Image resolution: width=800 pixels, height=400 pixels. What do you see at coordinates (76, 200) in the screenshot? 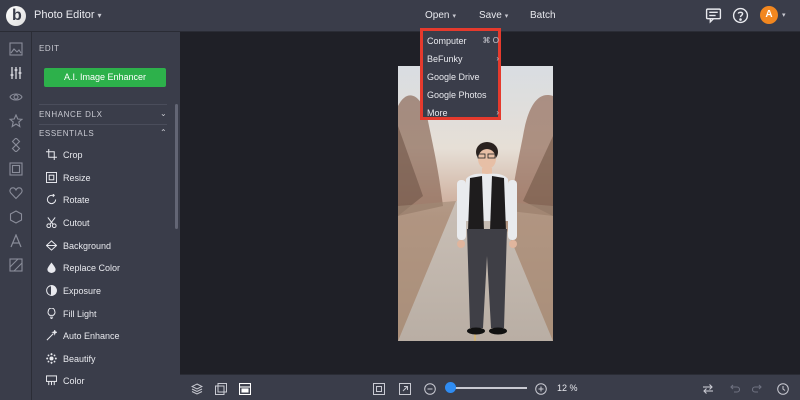
I see `tool-label: Rotate` at bounding box center [76, 200].